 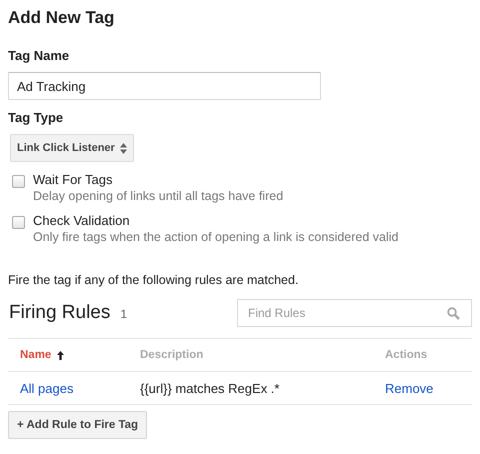 What do you see at coordinates (39, 56) in the screenshot?
I see `field-label: Tag Name` at bounding box center [39, 56].